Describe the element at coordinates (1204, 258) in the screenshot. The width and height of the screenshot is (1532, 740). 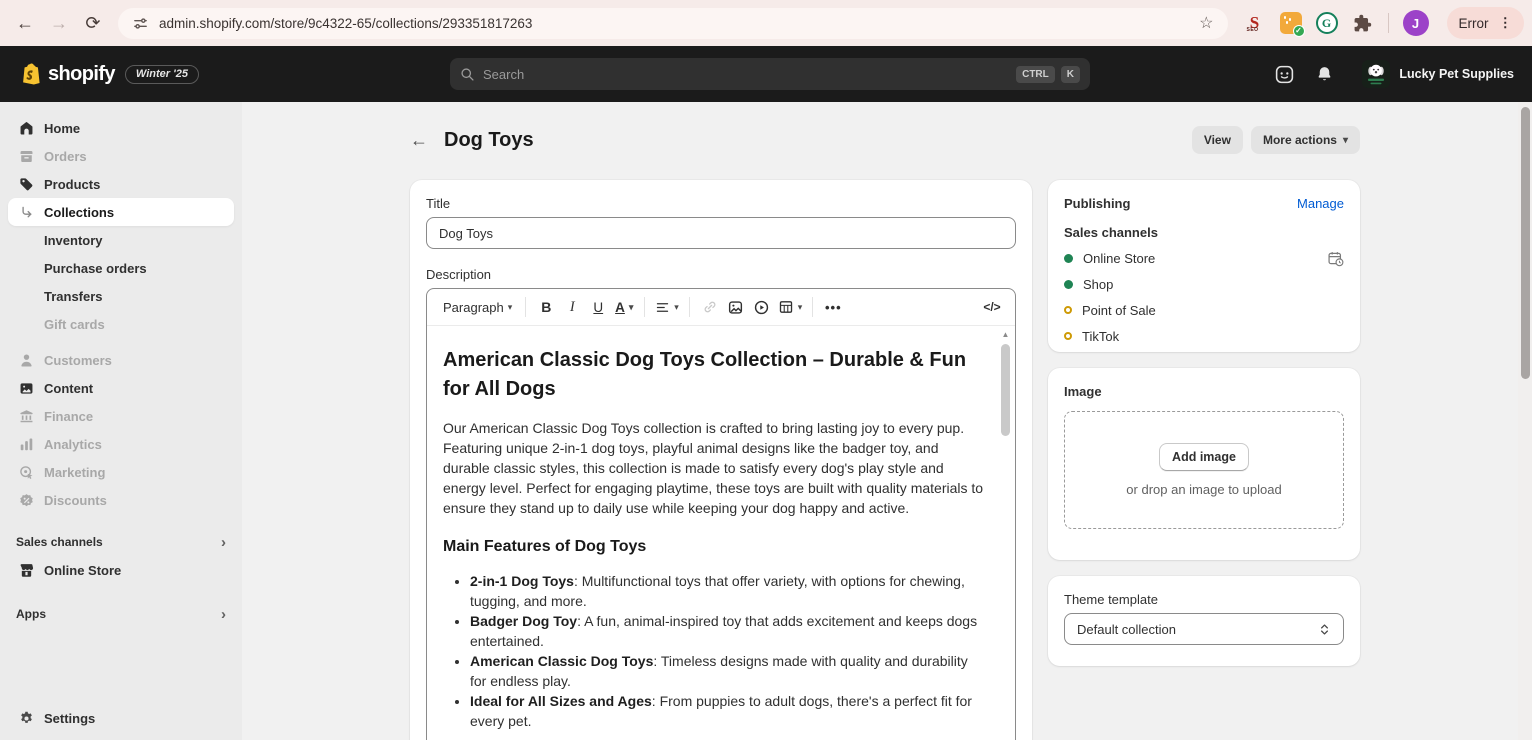
I see `channel-row-online-store: Online Store` at that location.